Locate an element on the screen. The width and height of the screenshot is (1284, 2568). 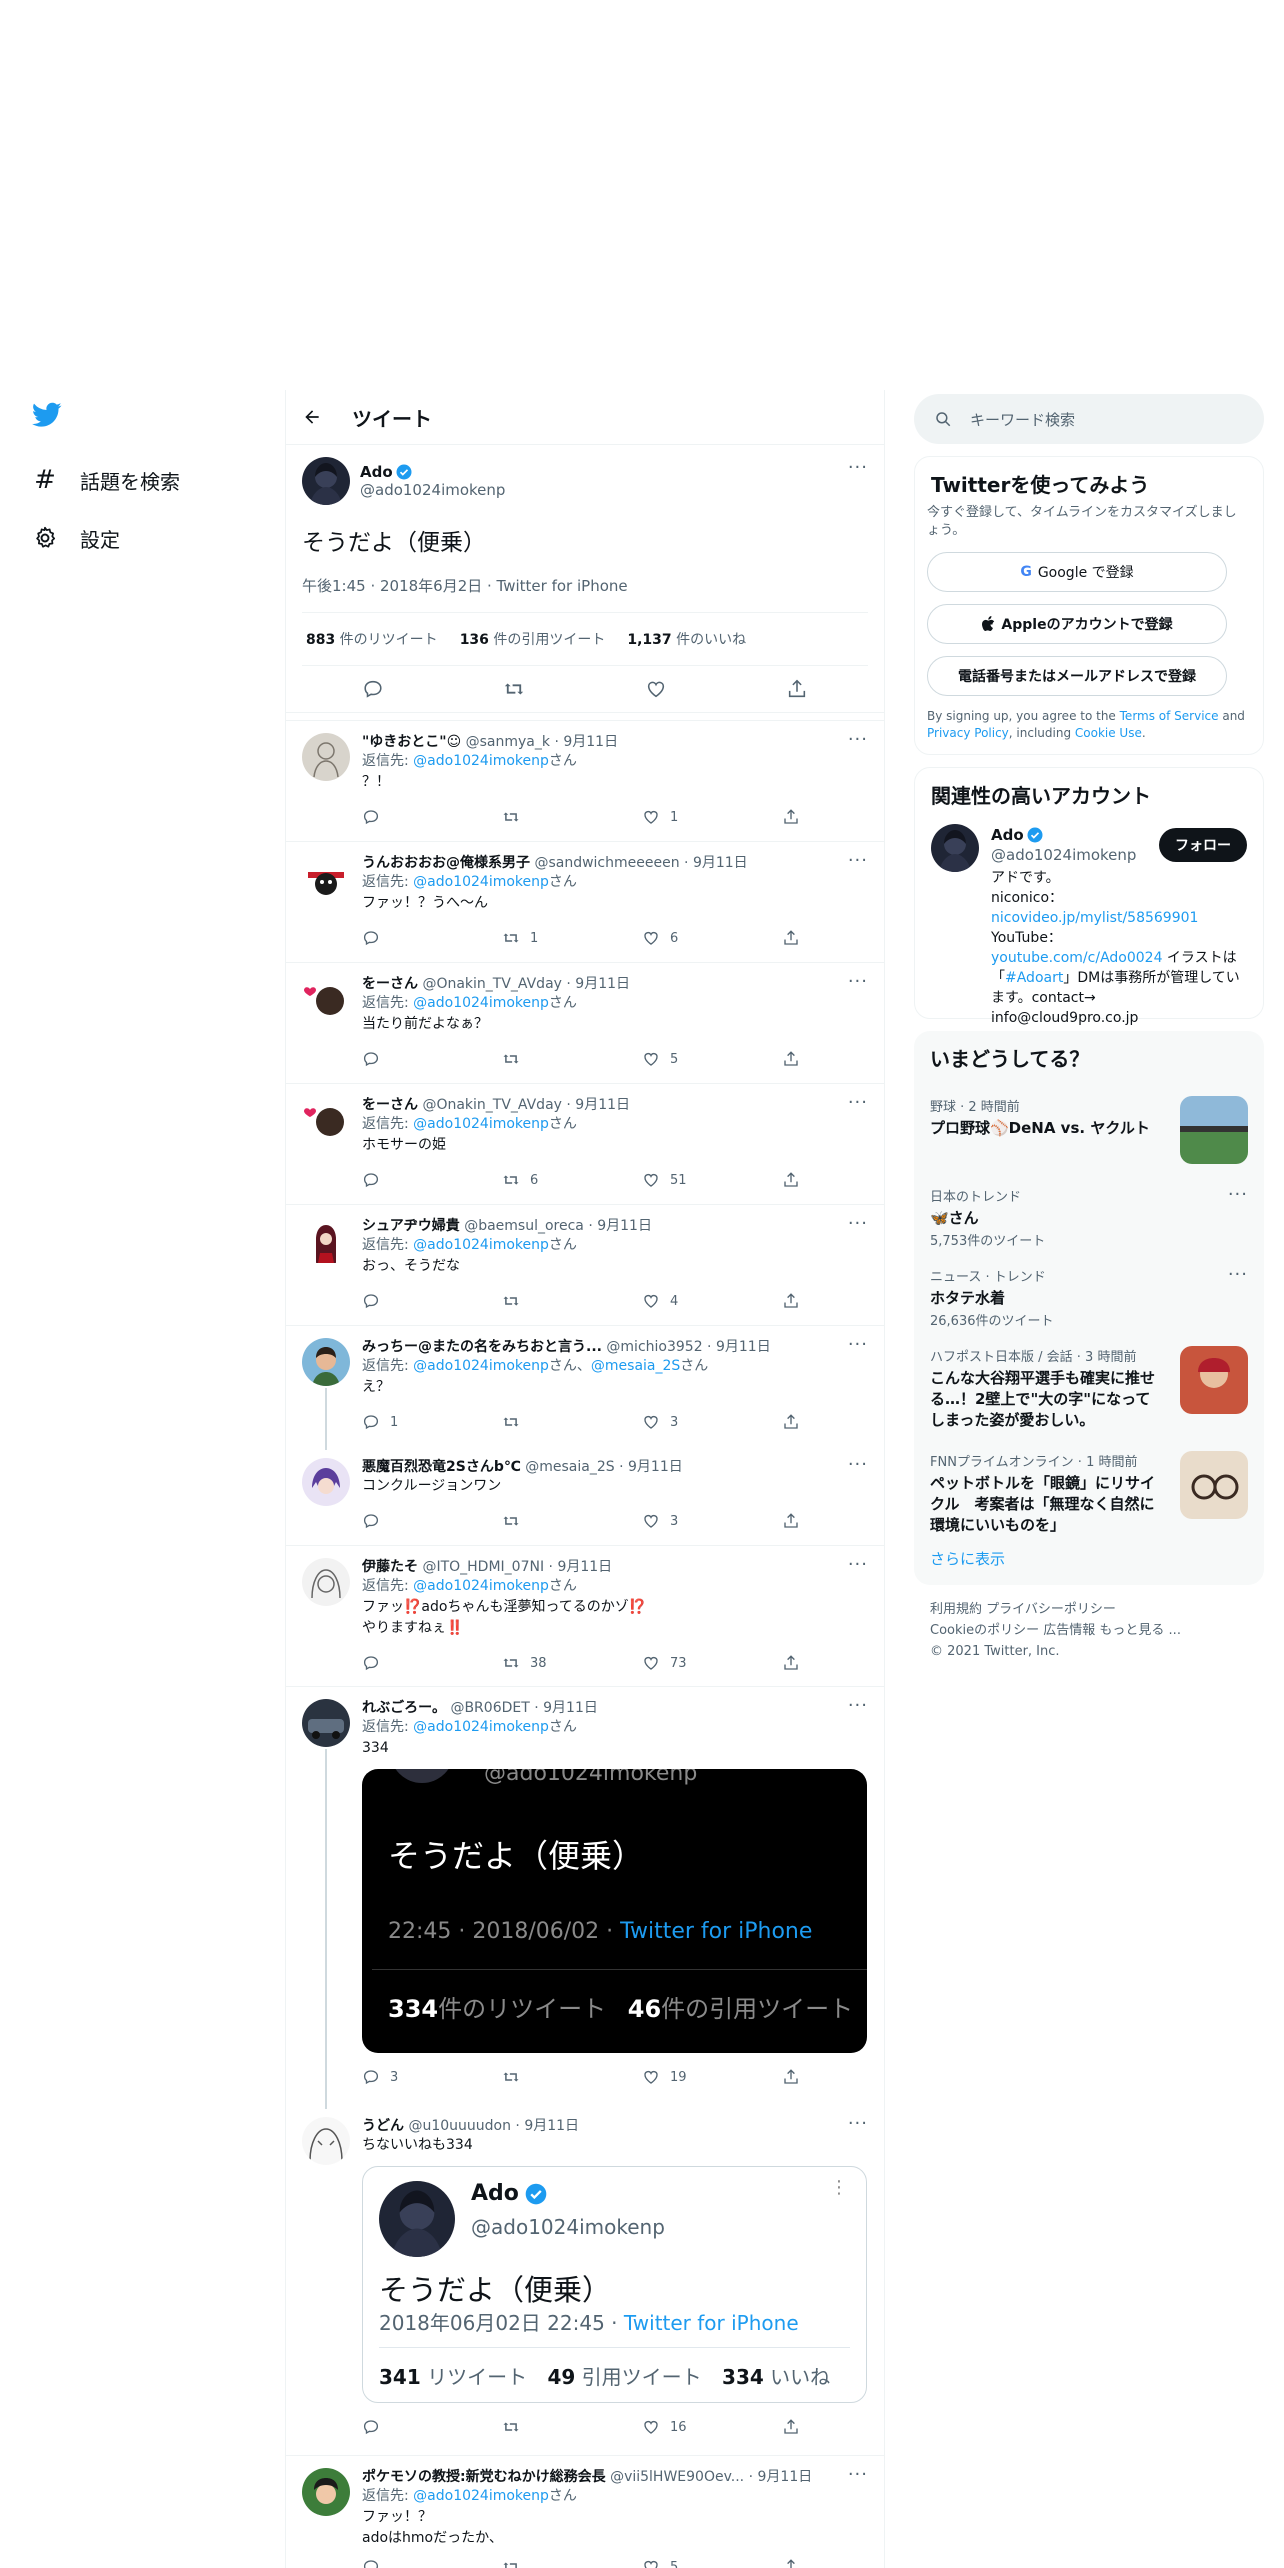
trend-item: ニュース · トレンド ホタテ水着 26,636件のツイート ··· is located at coordinates (1089, 1294).